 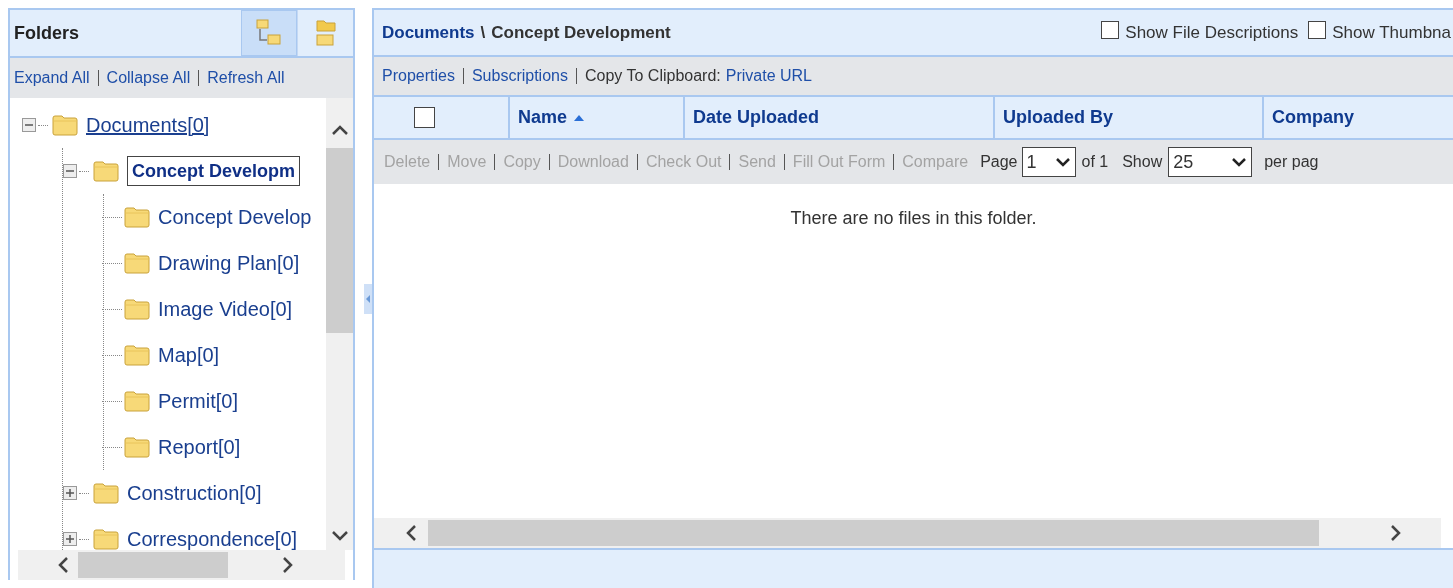 What do you see at coordinates (235, 217) in the screenshot?
I see `folder-link: Concept Develop` at bounding box center [235, 217].